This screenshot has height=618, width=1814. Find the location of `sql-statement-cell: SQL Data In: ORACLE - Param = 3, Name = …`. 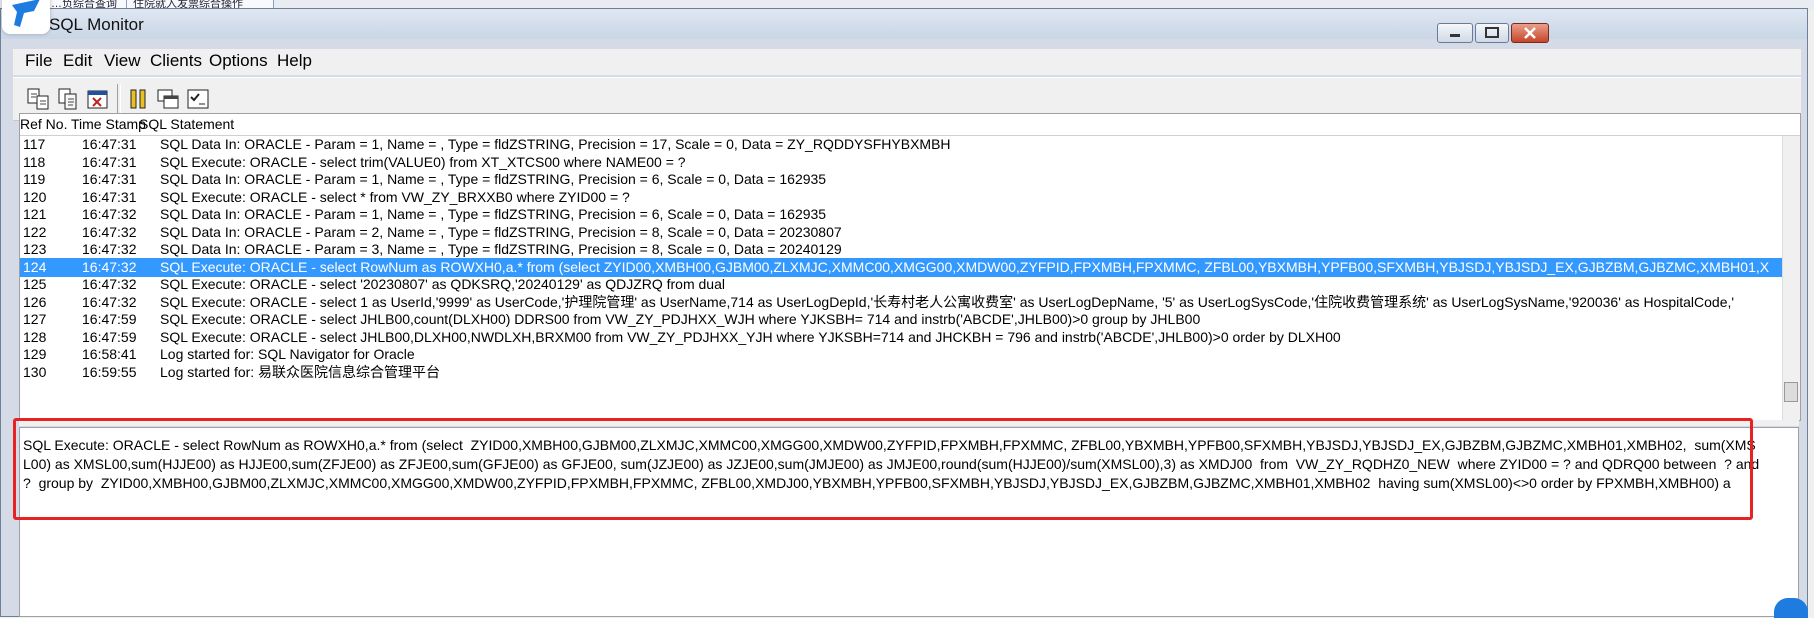

sql-statement-cell: SQL Data In: ORACLE - Param = 3, Name = … is located at coordinates (501, 249).